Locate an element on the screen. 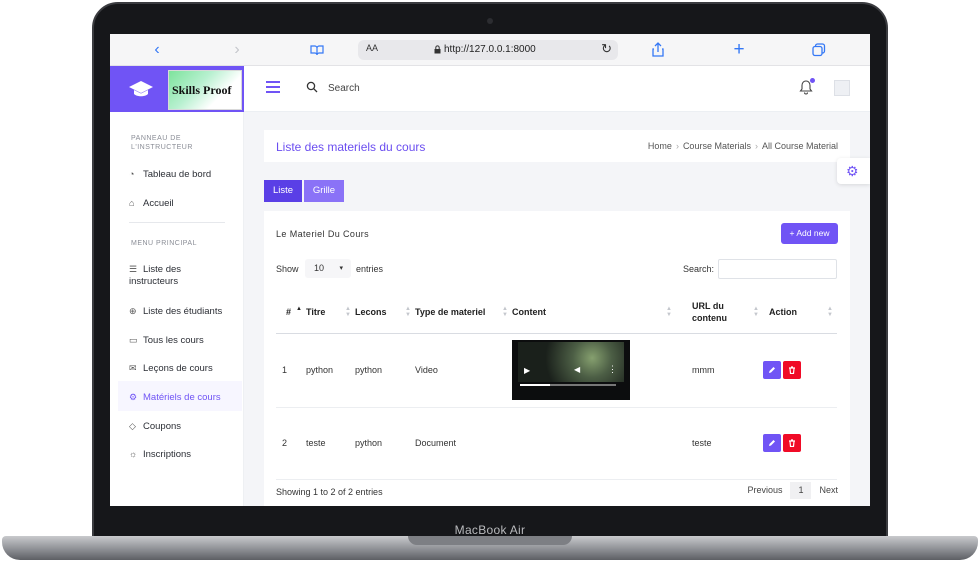 The image size is (980, 564). breadcrumb-home: Home is located at coordinates (660, 146).